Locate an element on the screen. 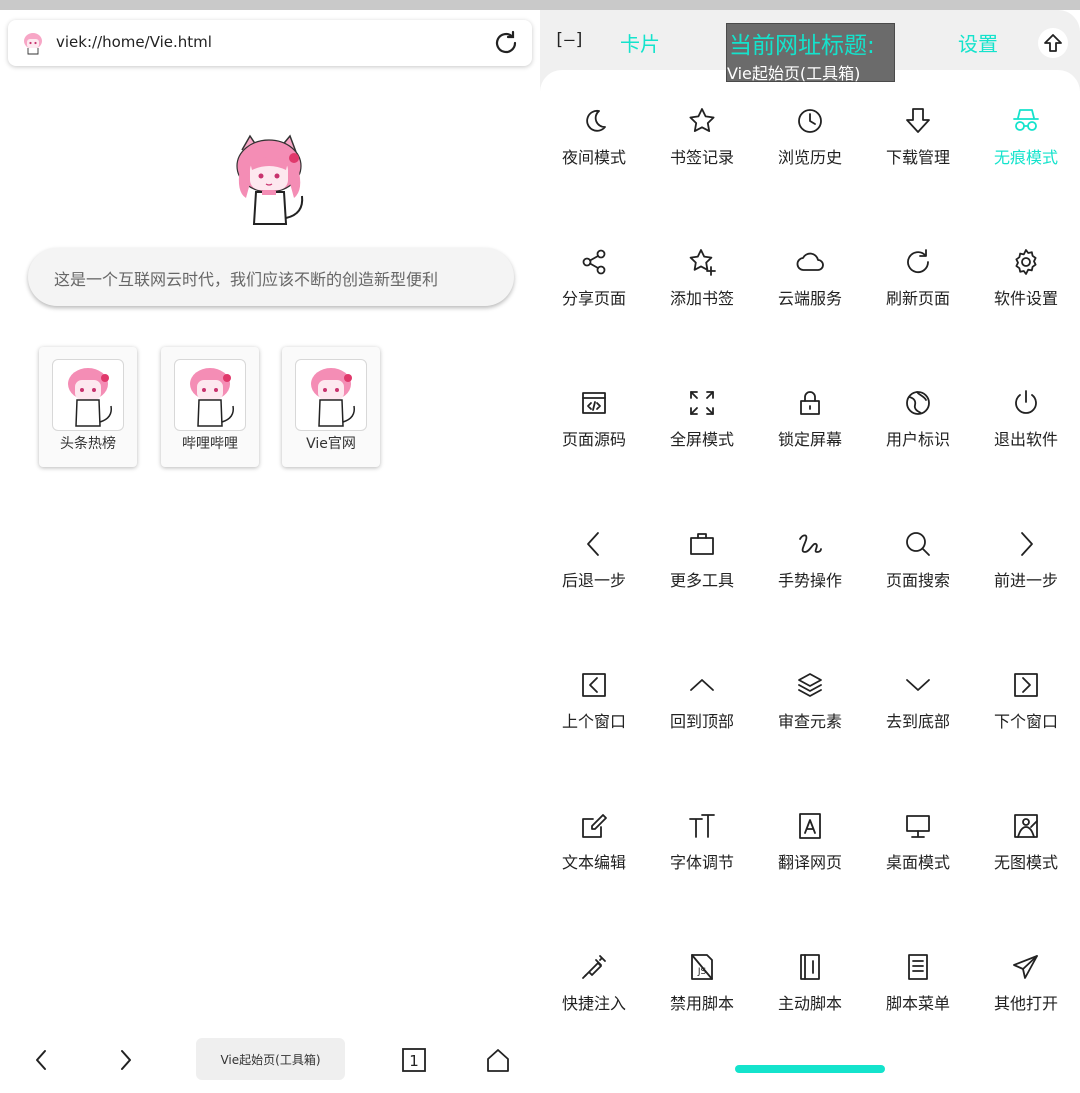 Image resolution: width=1080 pixels, height=1093 pixels. menu-item-10: 软件设置 is located at coordinates (1026, 311).